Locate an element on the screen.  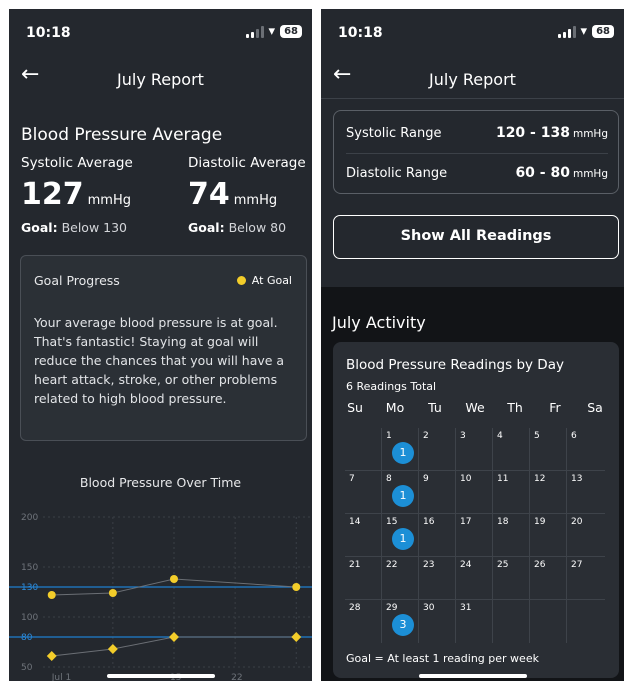
calendar-day-number: 8 is located at coordinates (389, 479).